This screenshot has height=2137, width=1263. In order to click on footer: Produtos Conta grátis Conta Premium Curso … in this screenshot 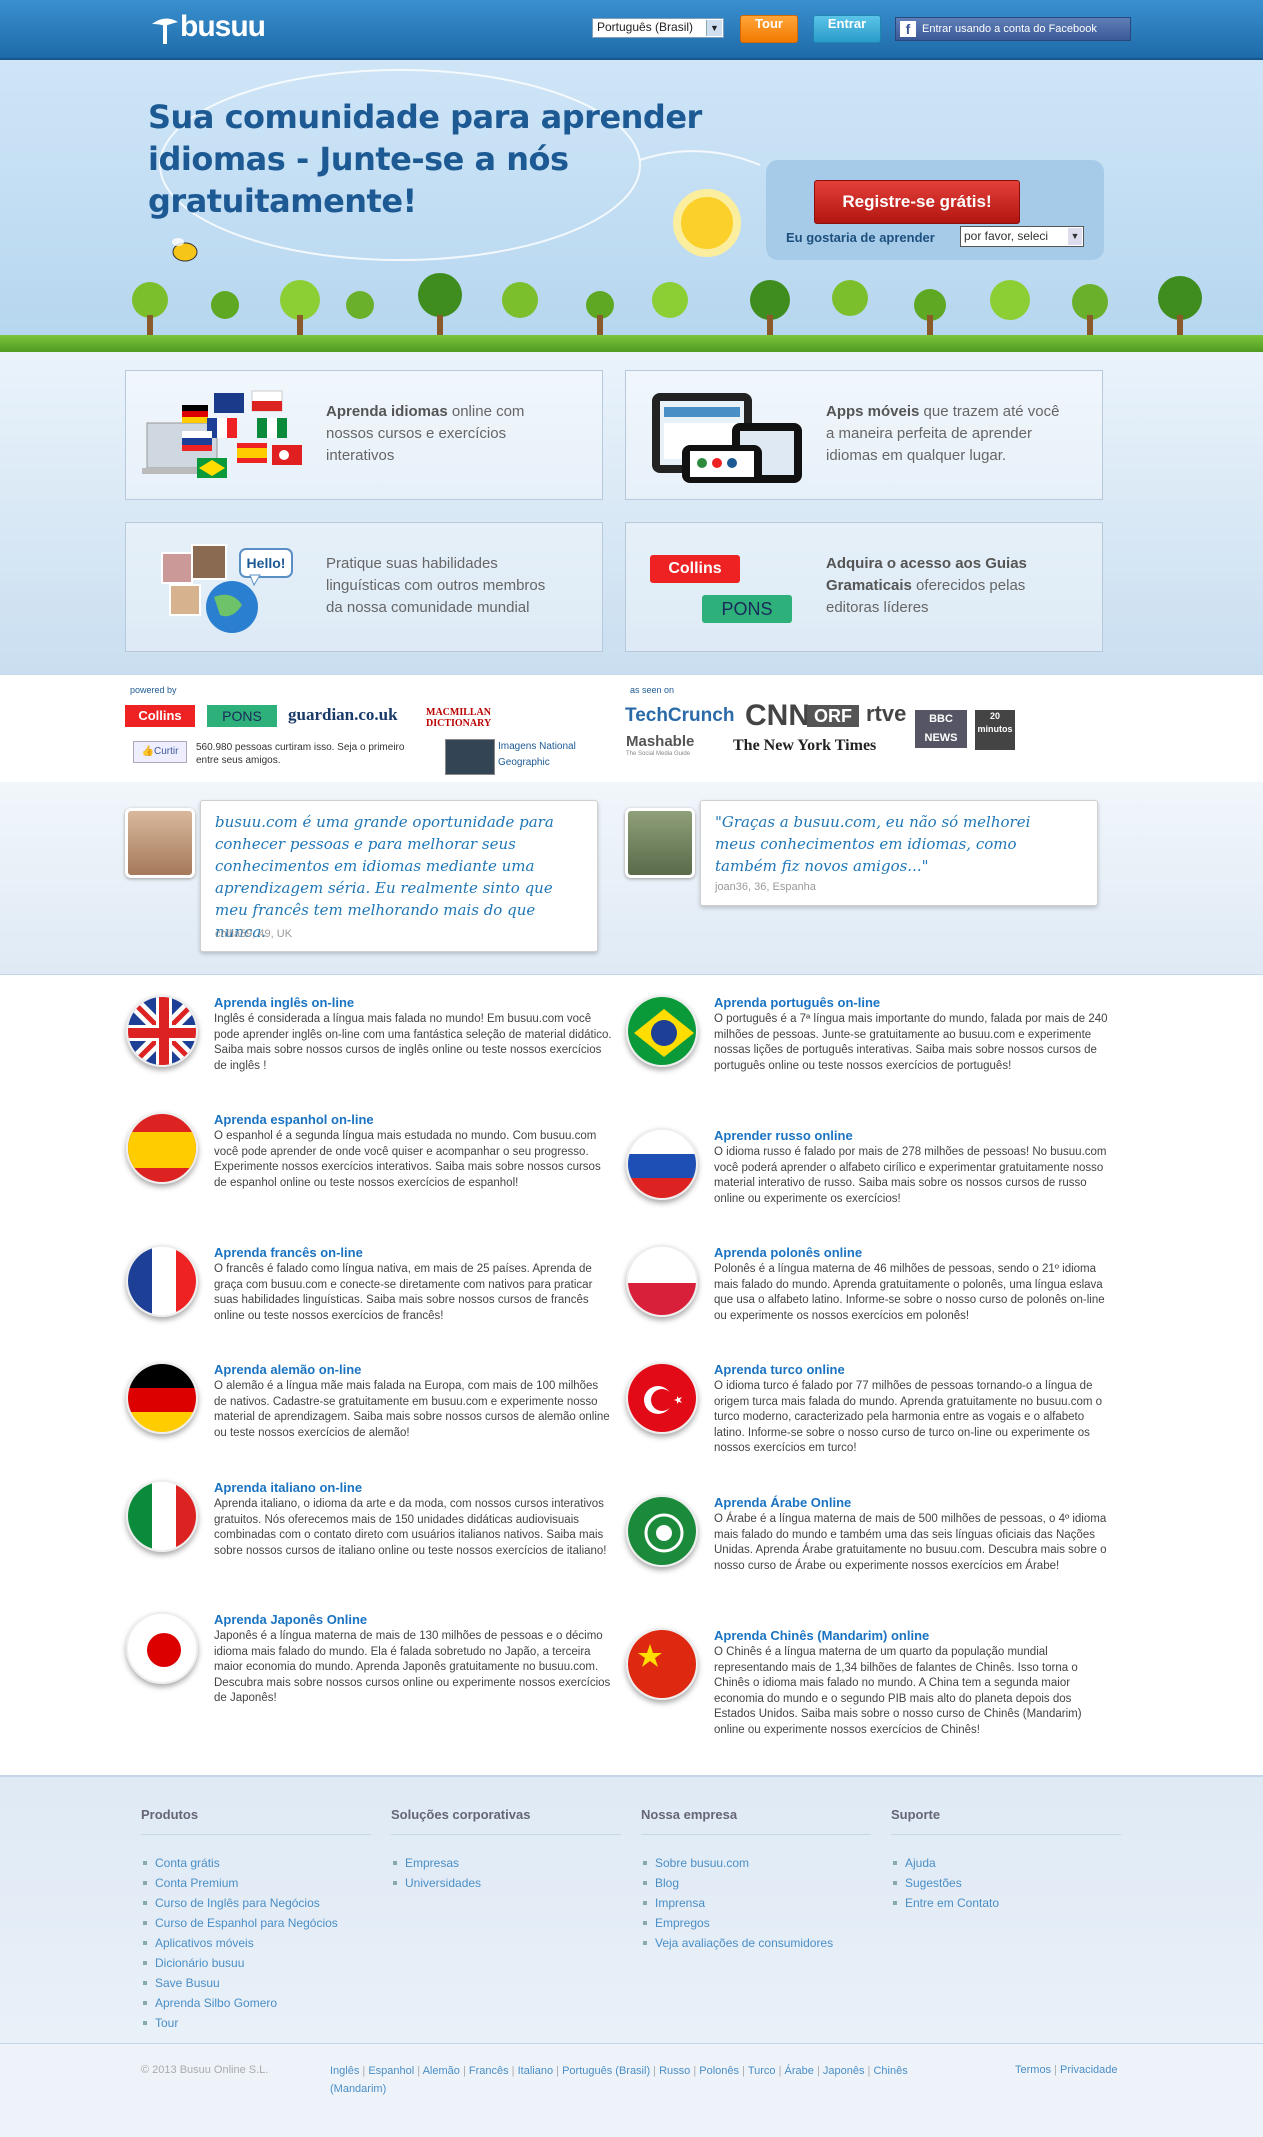, I will do `click(631, 1910)`.